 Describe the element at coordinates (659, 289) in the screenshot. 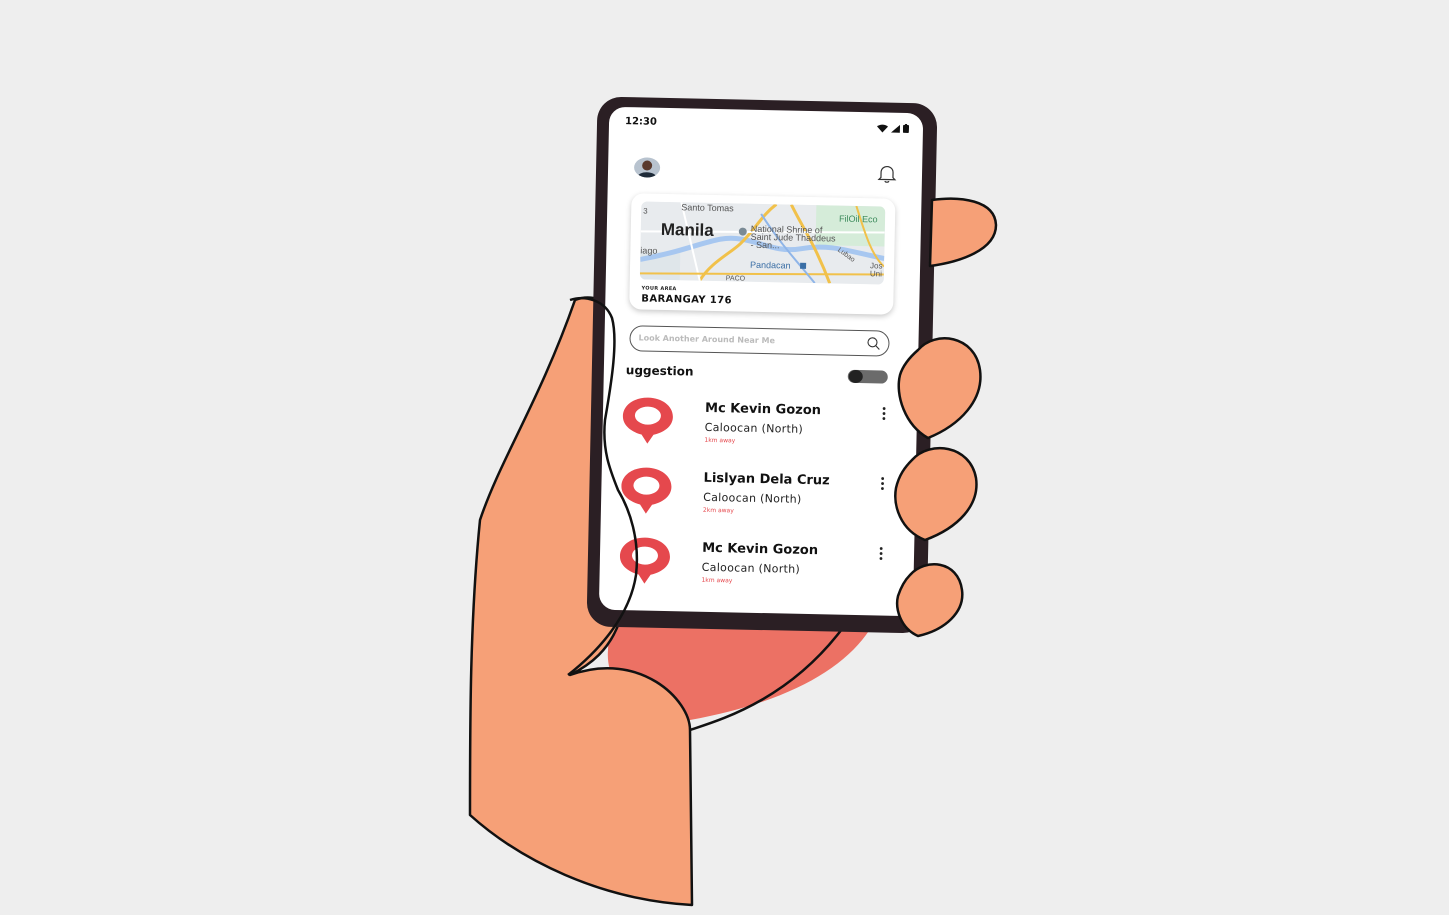

I see `map-caption: YOUR AREA` at that location.